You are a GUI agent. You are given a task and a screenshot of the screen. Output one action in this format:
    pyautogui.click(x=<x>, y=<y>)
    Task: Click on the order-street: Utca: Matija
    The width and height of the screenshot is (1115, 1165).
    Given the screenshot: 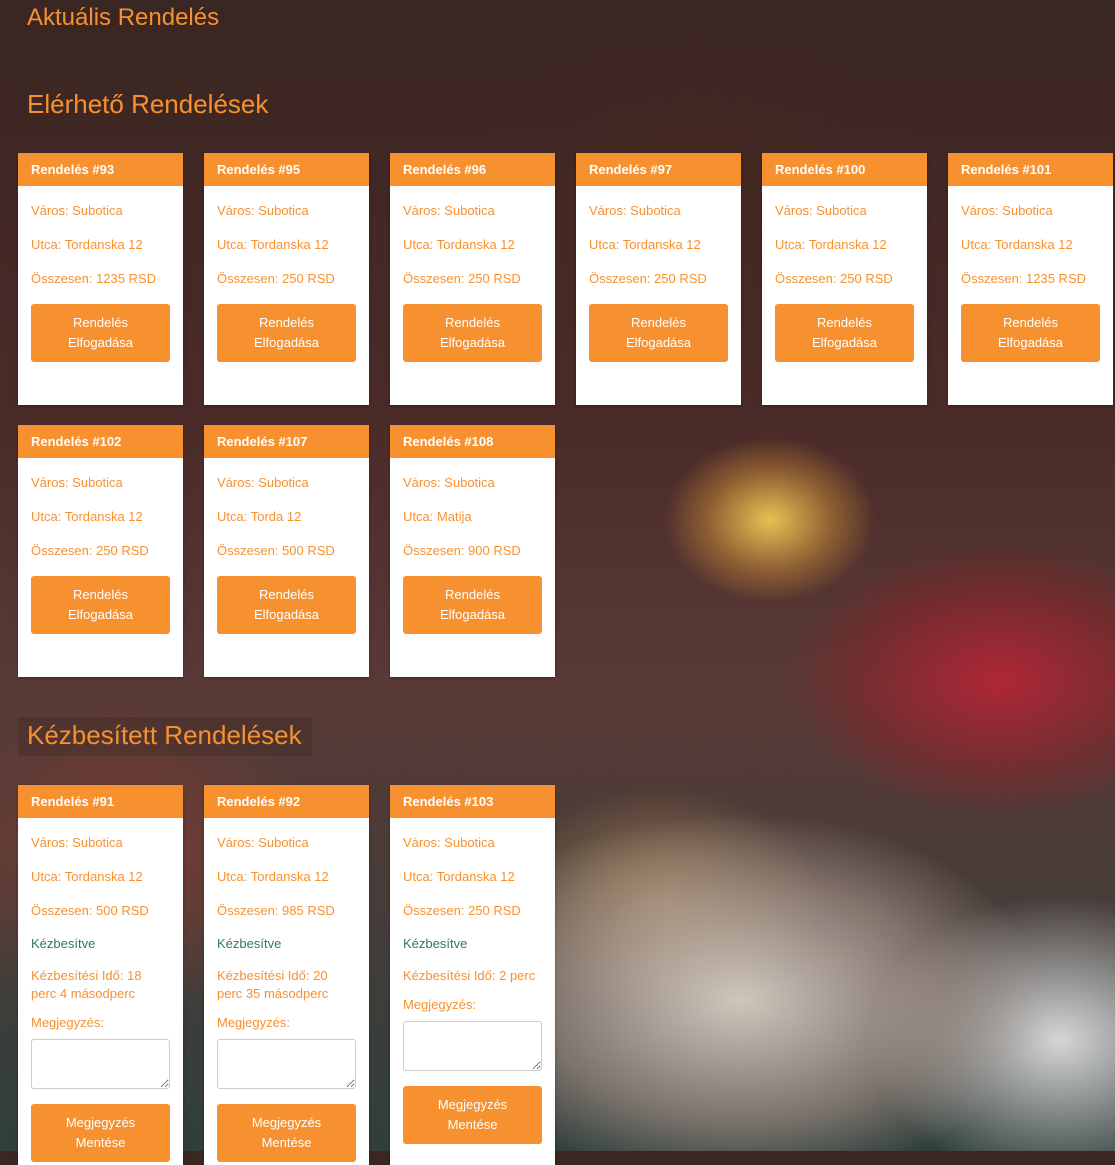 What is the action you would take?
    pyautogui.click(x=437, y=516)
    